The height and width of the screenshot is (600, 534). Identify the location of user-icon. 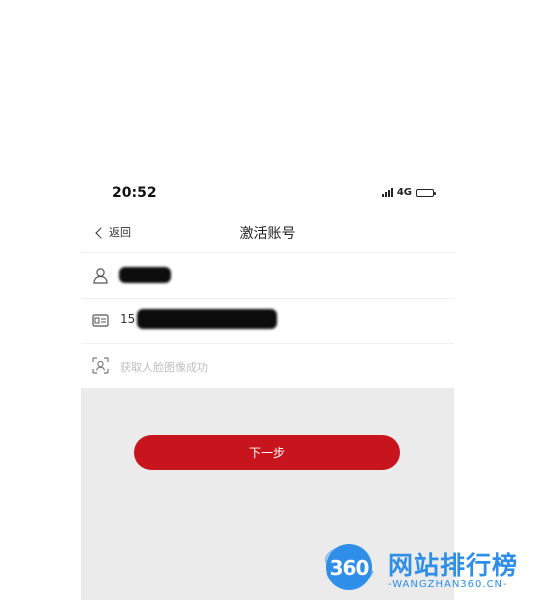
(100, 276).